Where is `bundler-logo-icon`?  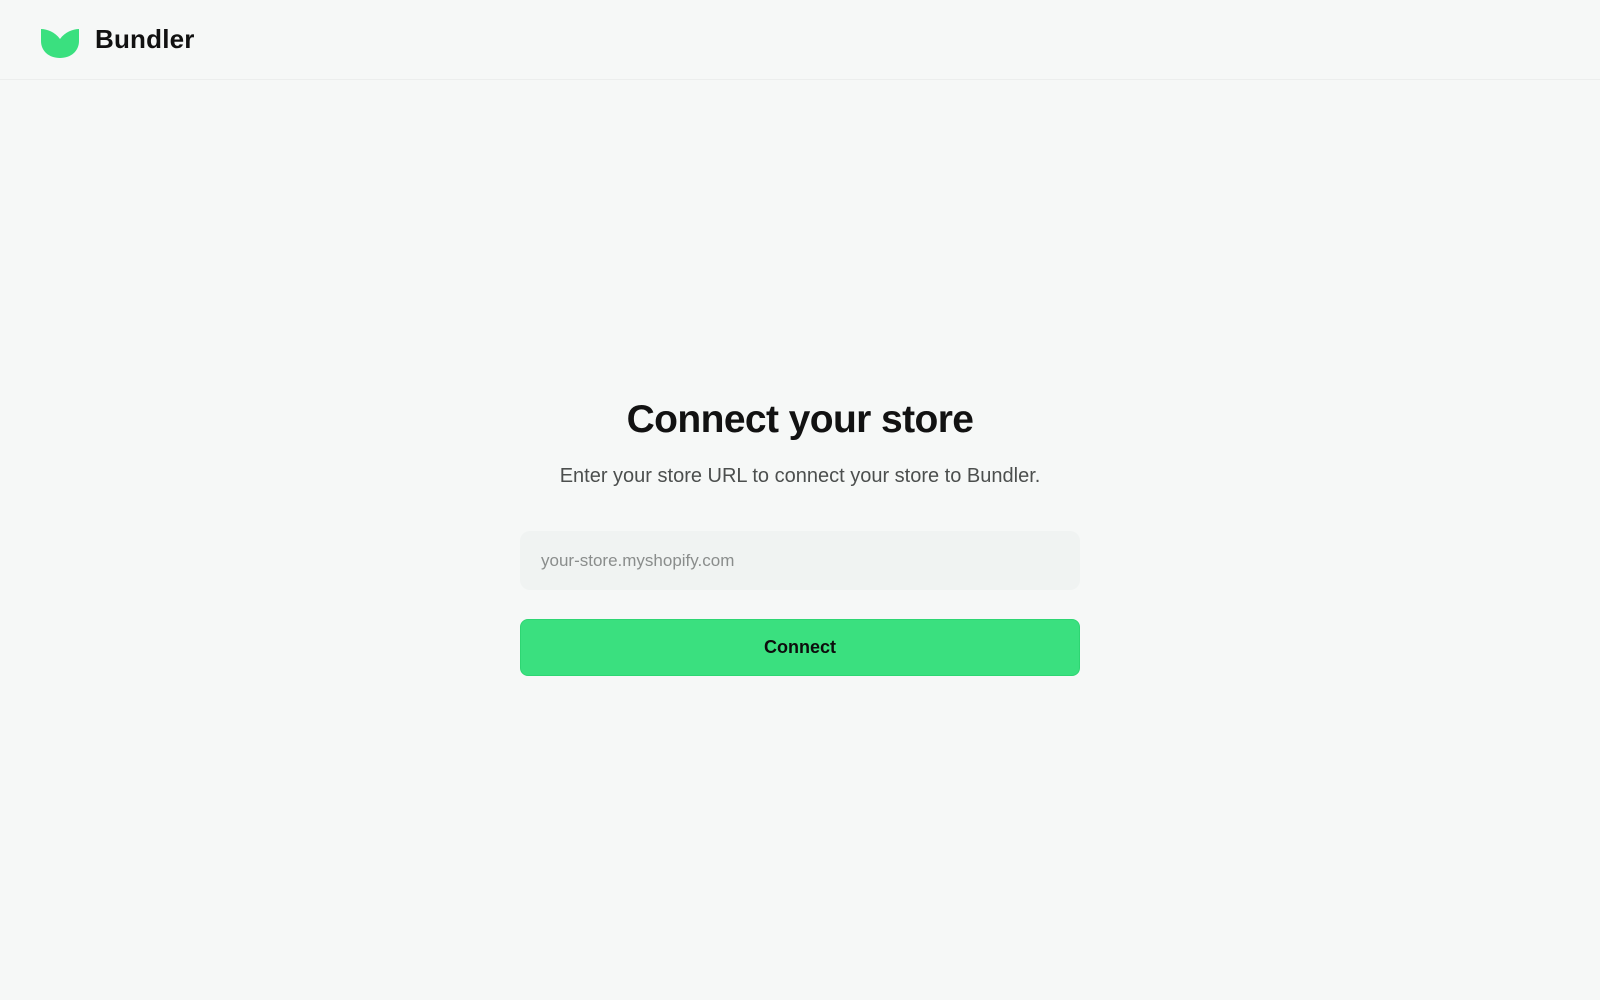
bundler-logo-icon is located at coordinates (60, 41).